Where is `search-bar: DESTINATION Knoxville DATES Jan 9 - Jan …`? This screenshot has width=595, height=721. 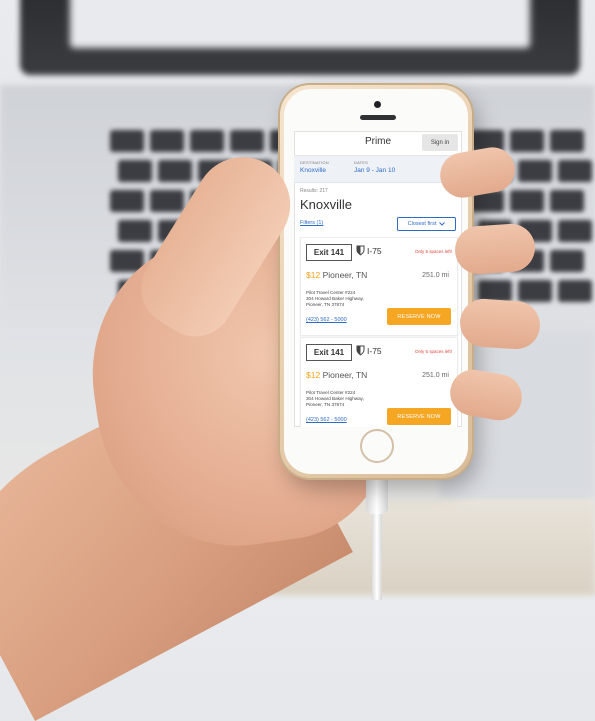 search-bar: DESTINATION Knoxville DATES Jan 9 - Jan … is located at coordinates (378, 169).